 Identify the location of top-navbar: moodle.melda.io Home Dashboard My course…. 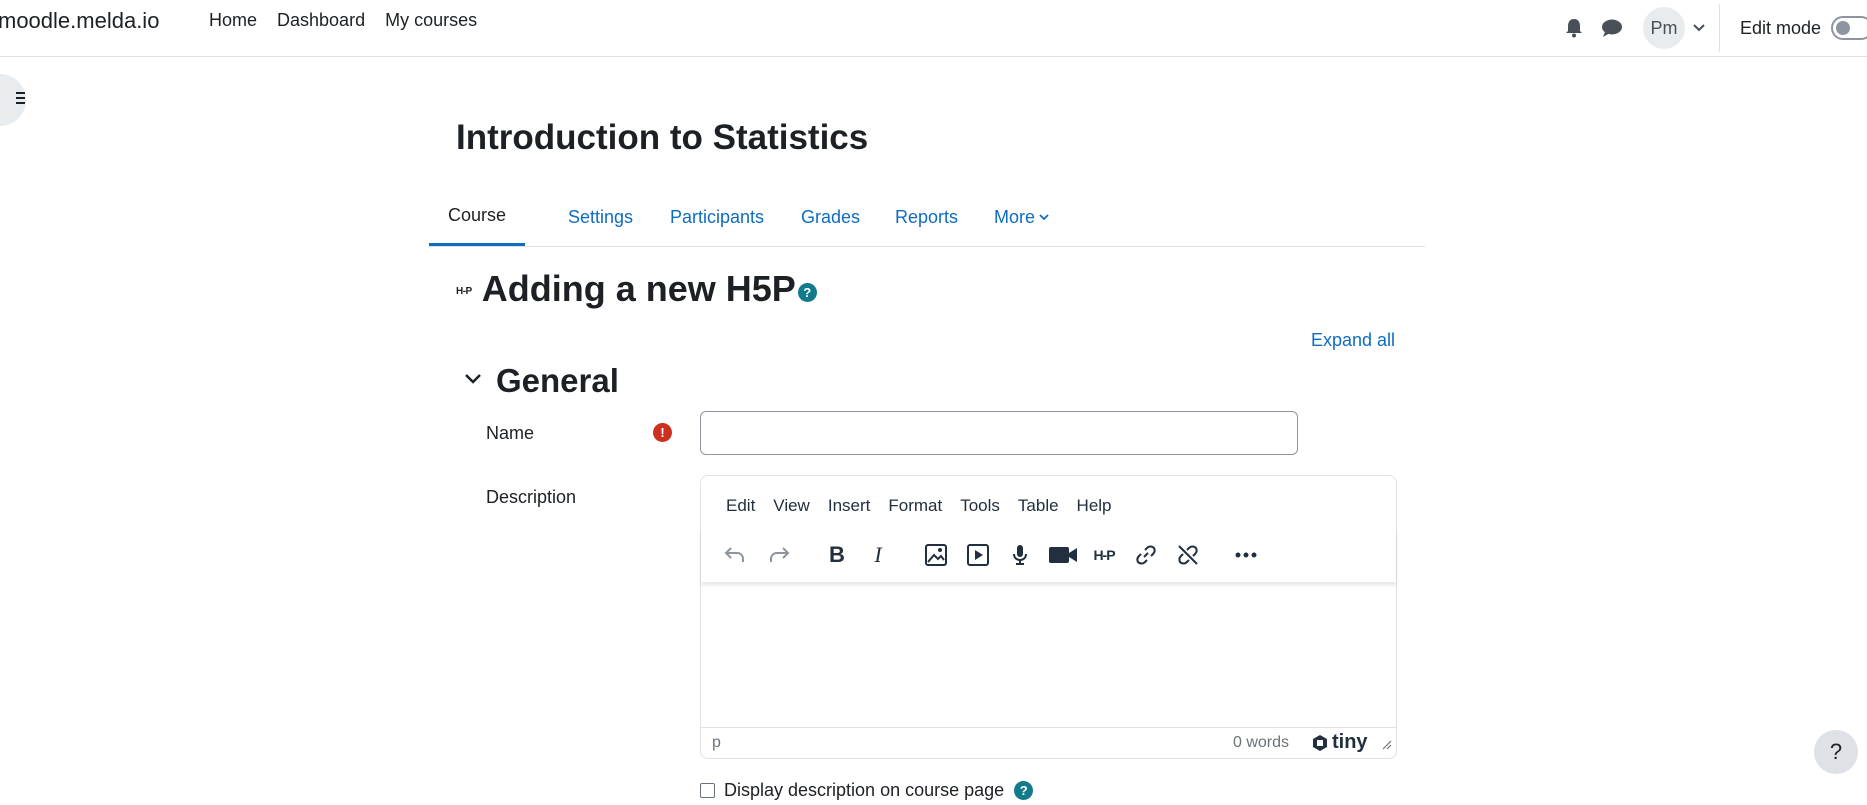
(933, 28).